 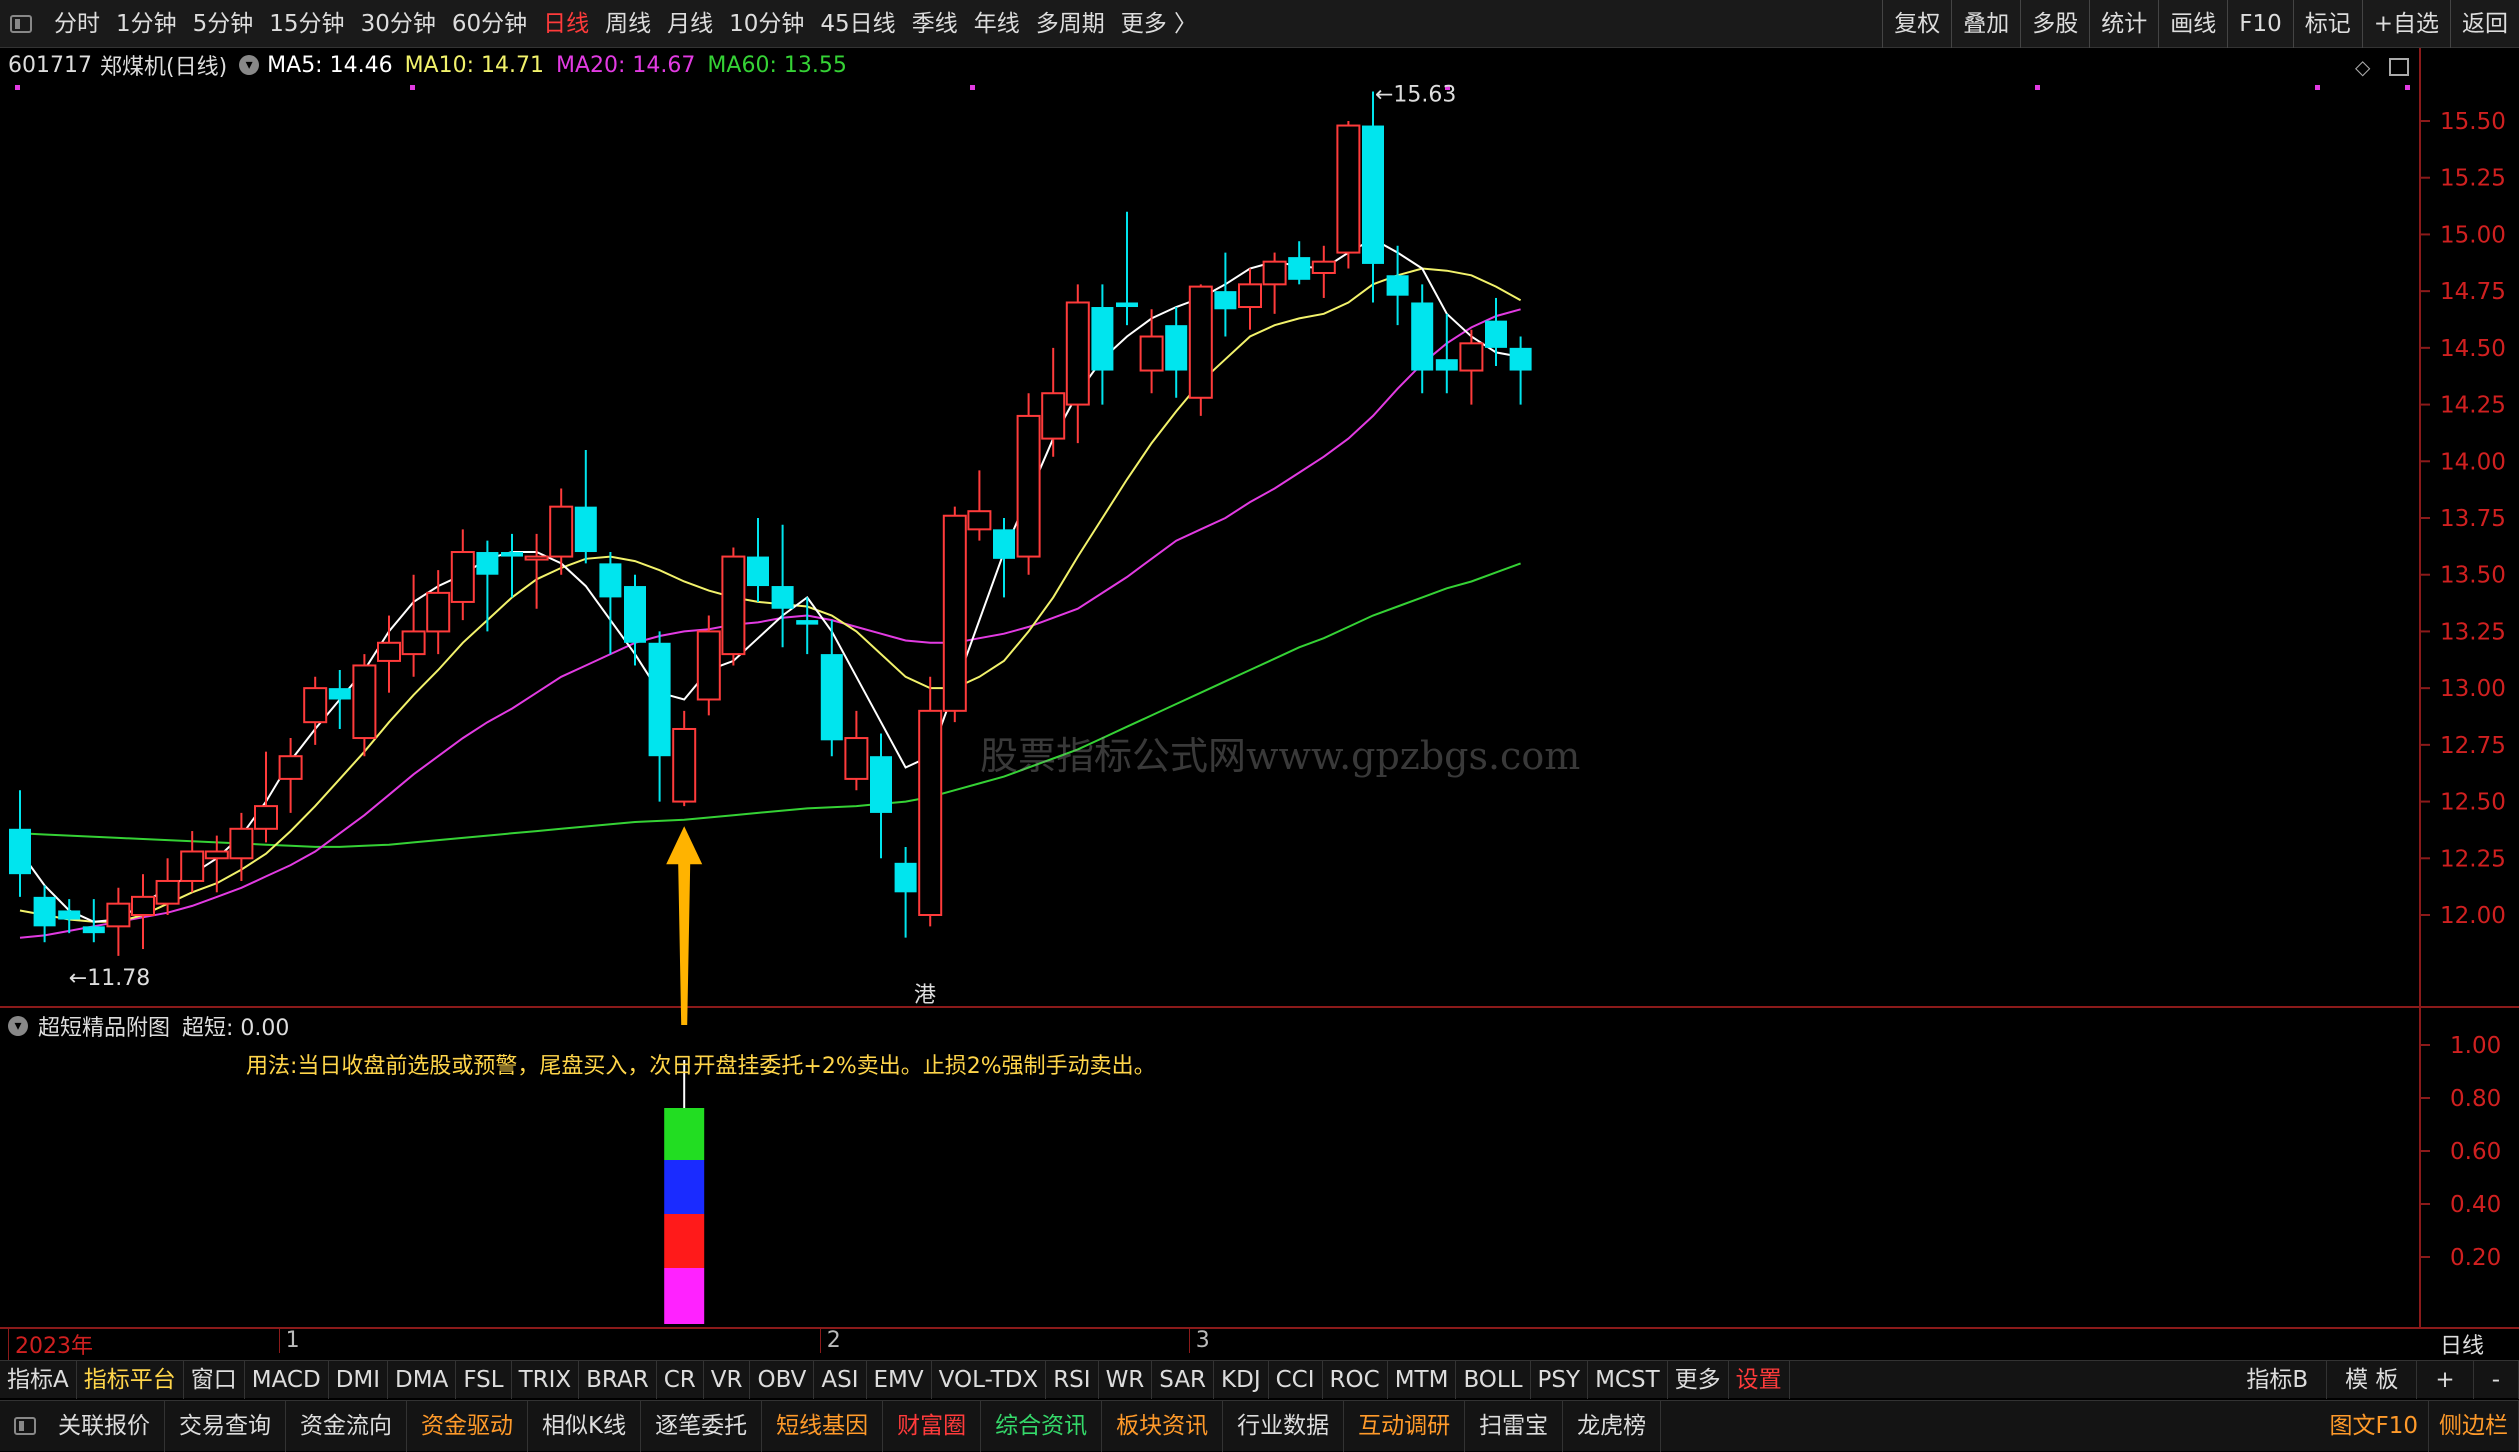 What do you see at coordinates (467, 1426) in the screenshot?
I see `function-tab-3: 资金驱动` at bounding box center [467, 1426].